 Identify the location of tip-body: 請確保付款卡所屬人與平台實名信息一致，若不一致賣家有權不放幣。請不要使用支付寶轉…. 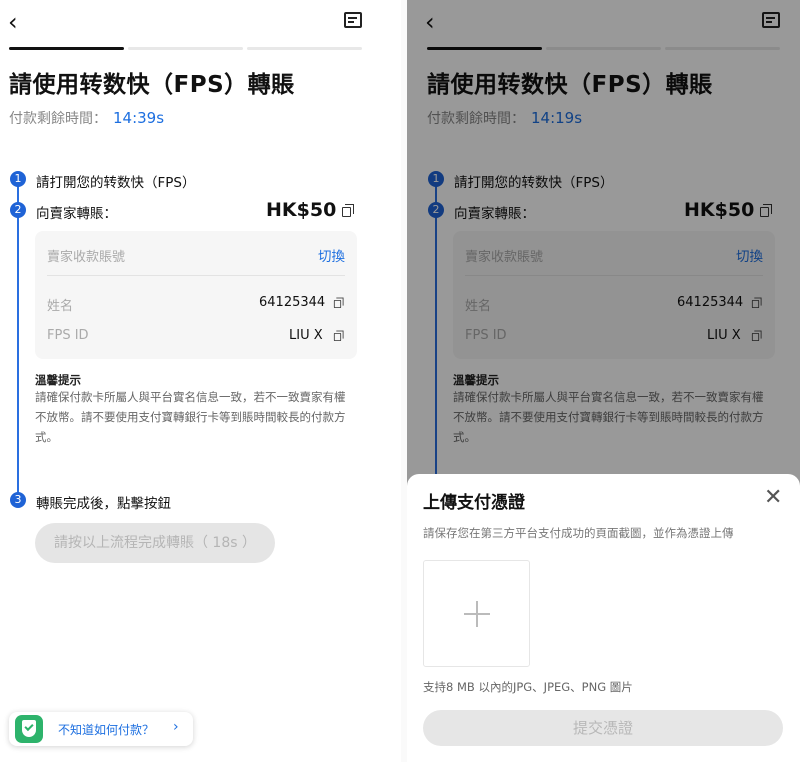
(190, 417).